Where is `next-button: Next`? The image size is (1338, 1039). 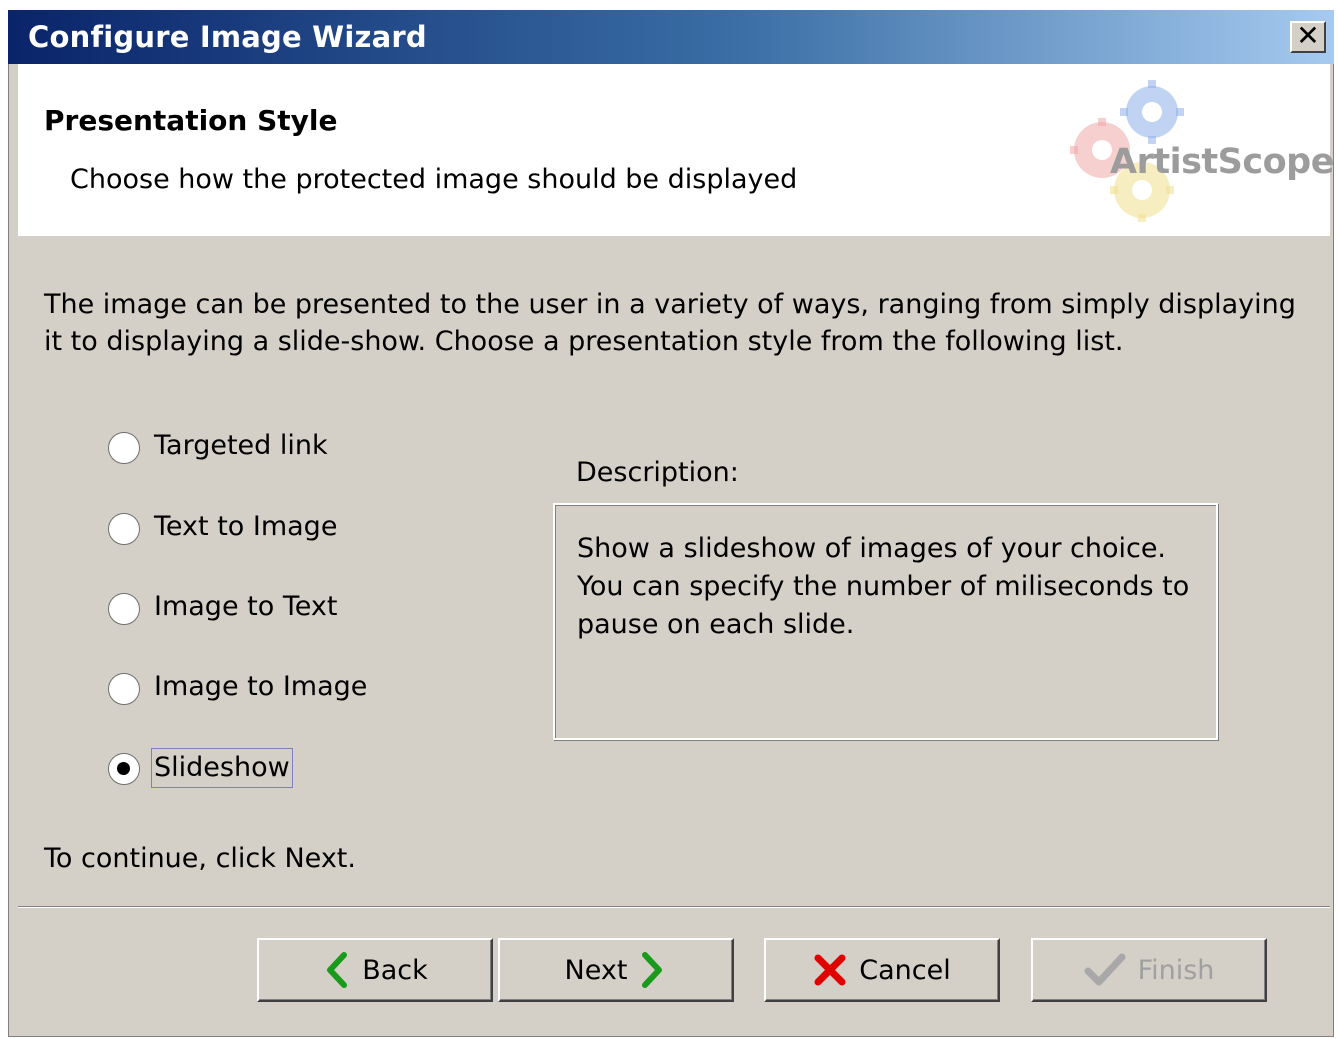 next-button: Next is located at coordinates (616, 970).